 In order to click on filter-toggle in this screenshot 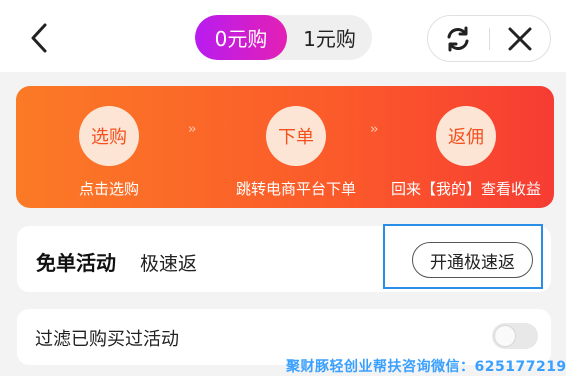, I will do `click(515, 336)`.